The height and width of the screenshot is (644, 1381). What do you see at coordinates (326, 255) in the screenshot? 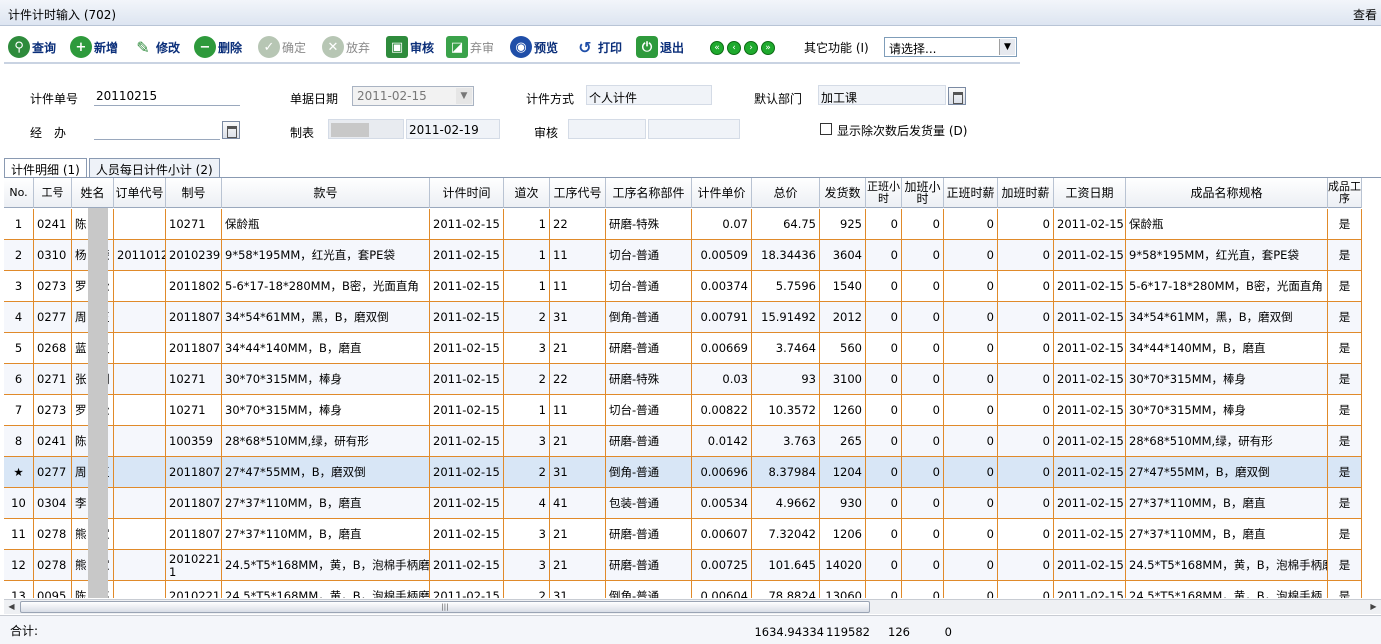
I see `cell-style: 9*58*195MM，红光直，套PE袋` at bounding box center [326, 255].